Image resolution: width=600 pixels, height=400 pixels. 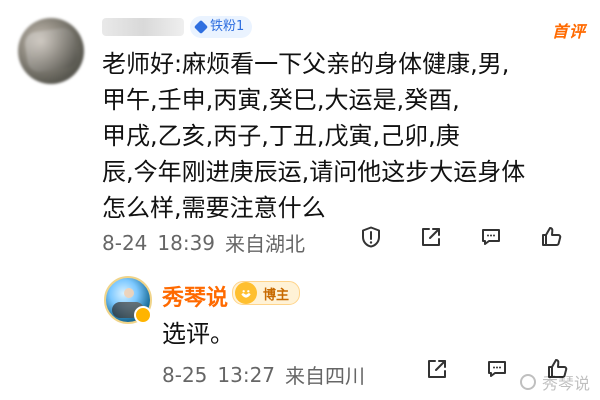 I want to click on watermark-text: 秀琴说, so click(x=565, y=383).